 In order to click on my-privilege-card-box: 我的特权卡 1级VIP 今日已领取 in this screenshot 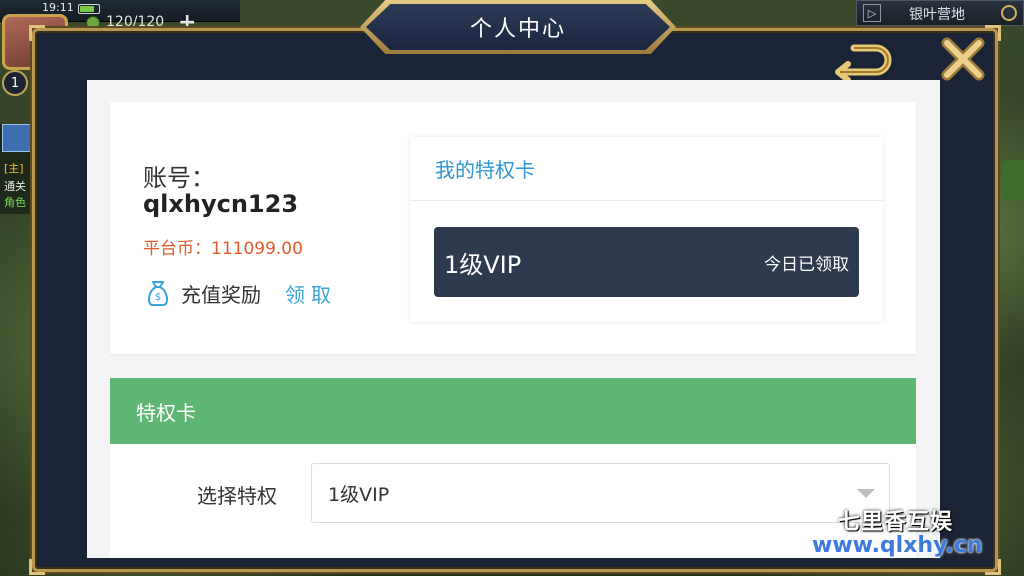, I will do `click(646, 229)`.